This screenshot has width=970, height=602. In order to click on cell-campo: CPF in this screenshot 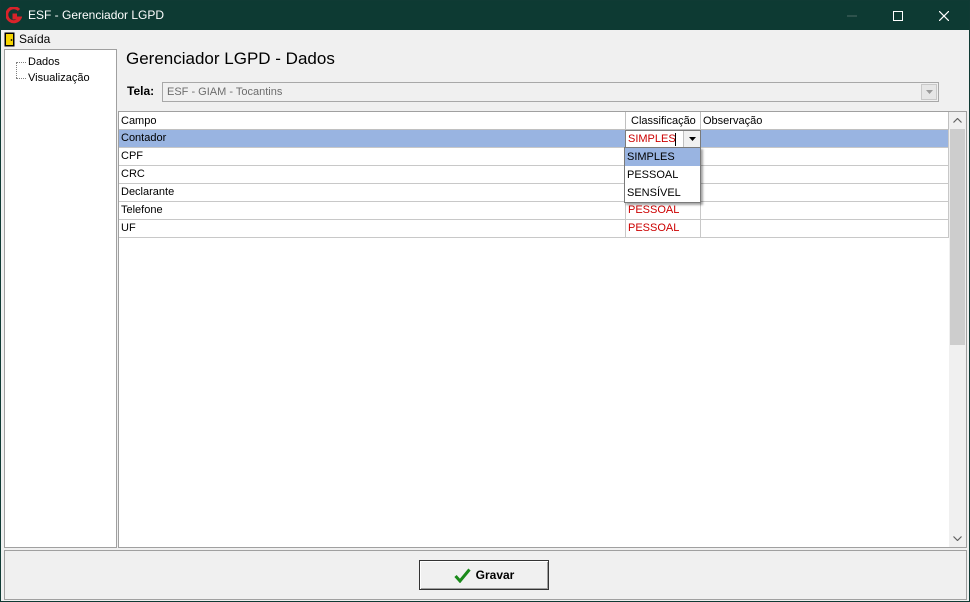, I will do `click(372, 156)`.